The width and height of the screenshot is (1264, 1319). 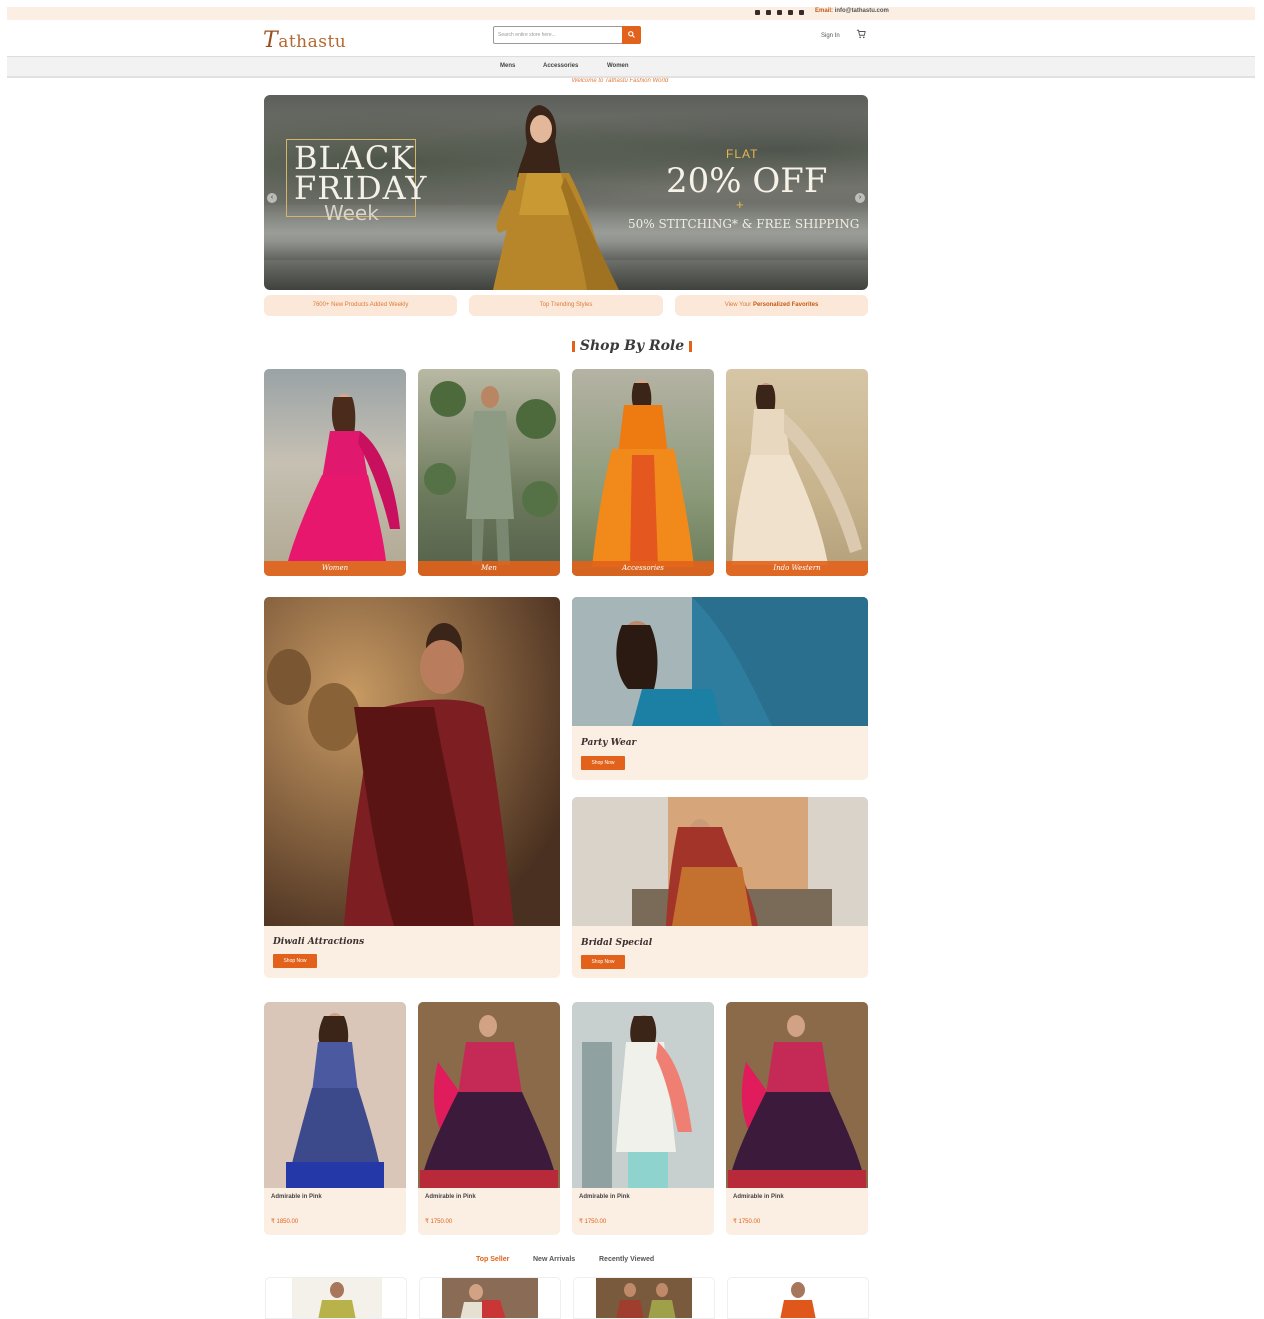 I want to click on carousel-next-button: ›, so click(x=860, y=198).